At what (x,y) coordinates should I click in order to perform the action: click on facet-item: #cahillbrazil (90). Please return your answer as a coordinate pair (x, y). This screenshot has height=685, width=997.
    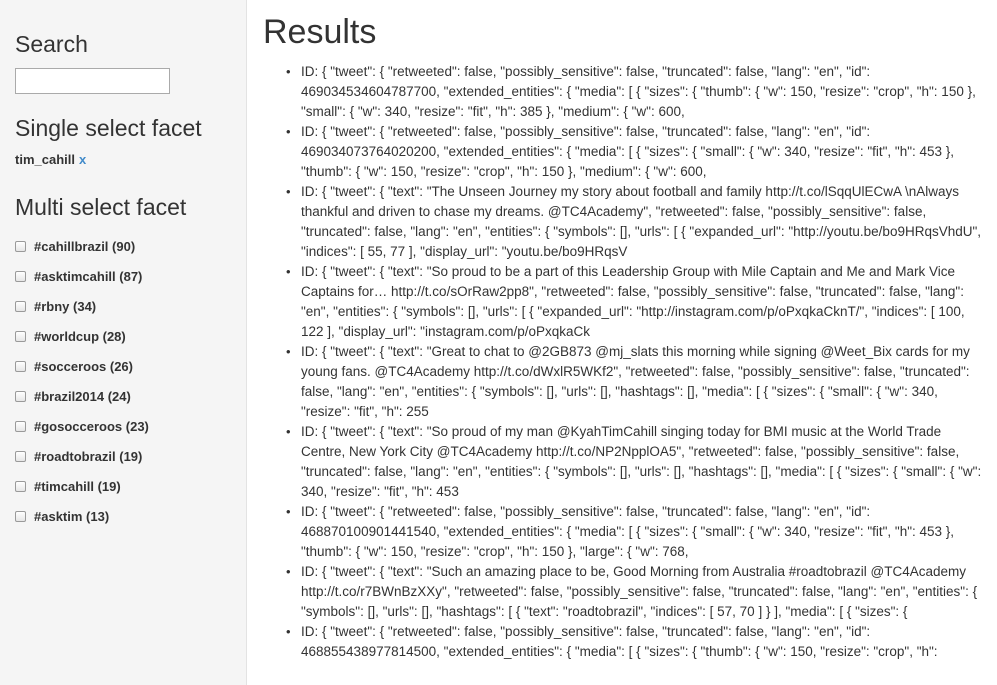
    Looking at the image, I should click on (123, 246).